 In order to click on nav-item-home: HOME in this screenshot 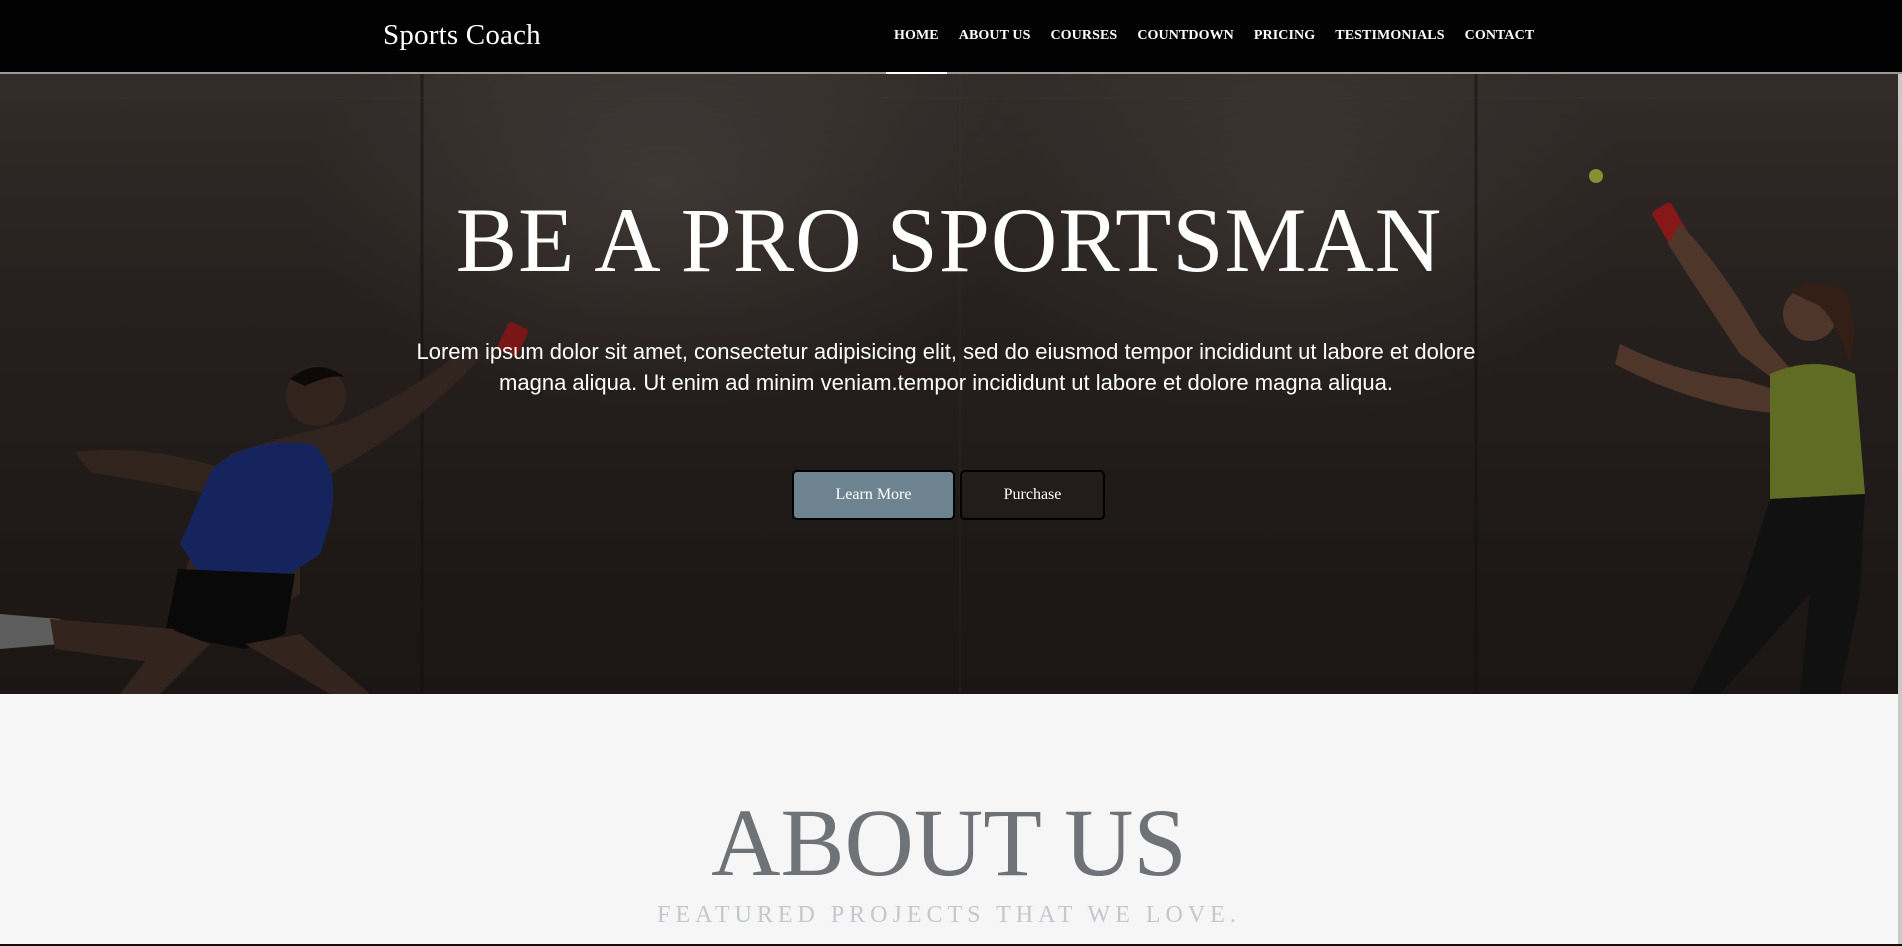, I will do `click(916, 37)`.